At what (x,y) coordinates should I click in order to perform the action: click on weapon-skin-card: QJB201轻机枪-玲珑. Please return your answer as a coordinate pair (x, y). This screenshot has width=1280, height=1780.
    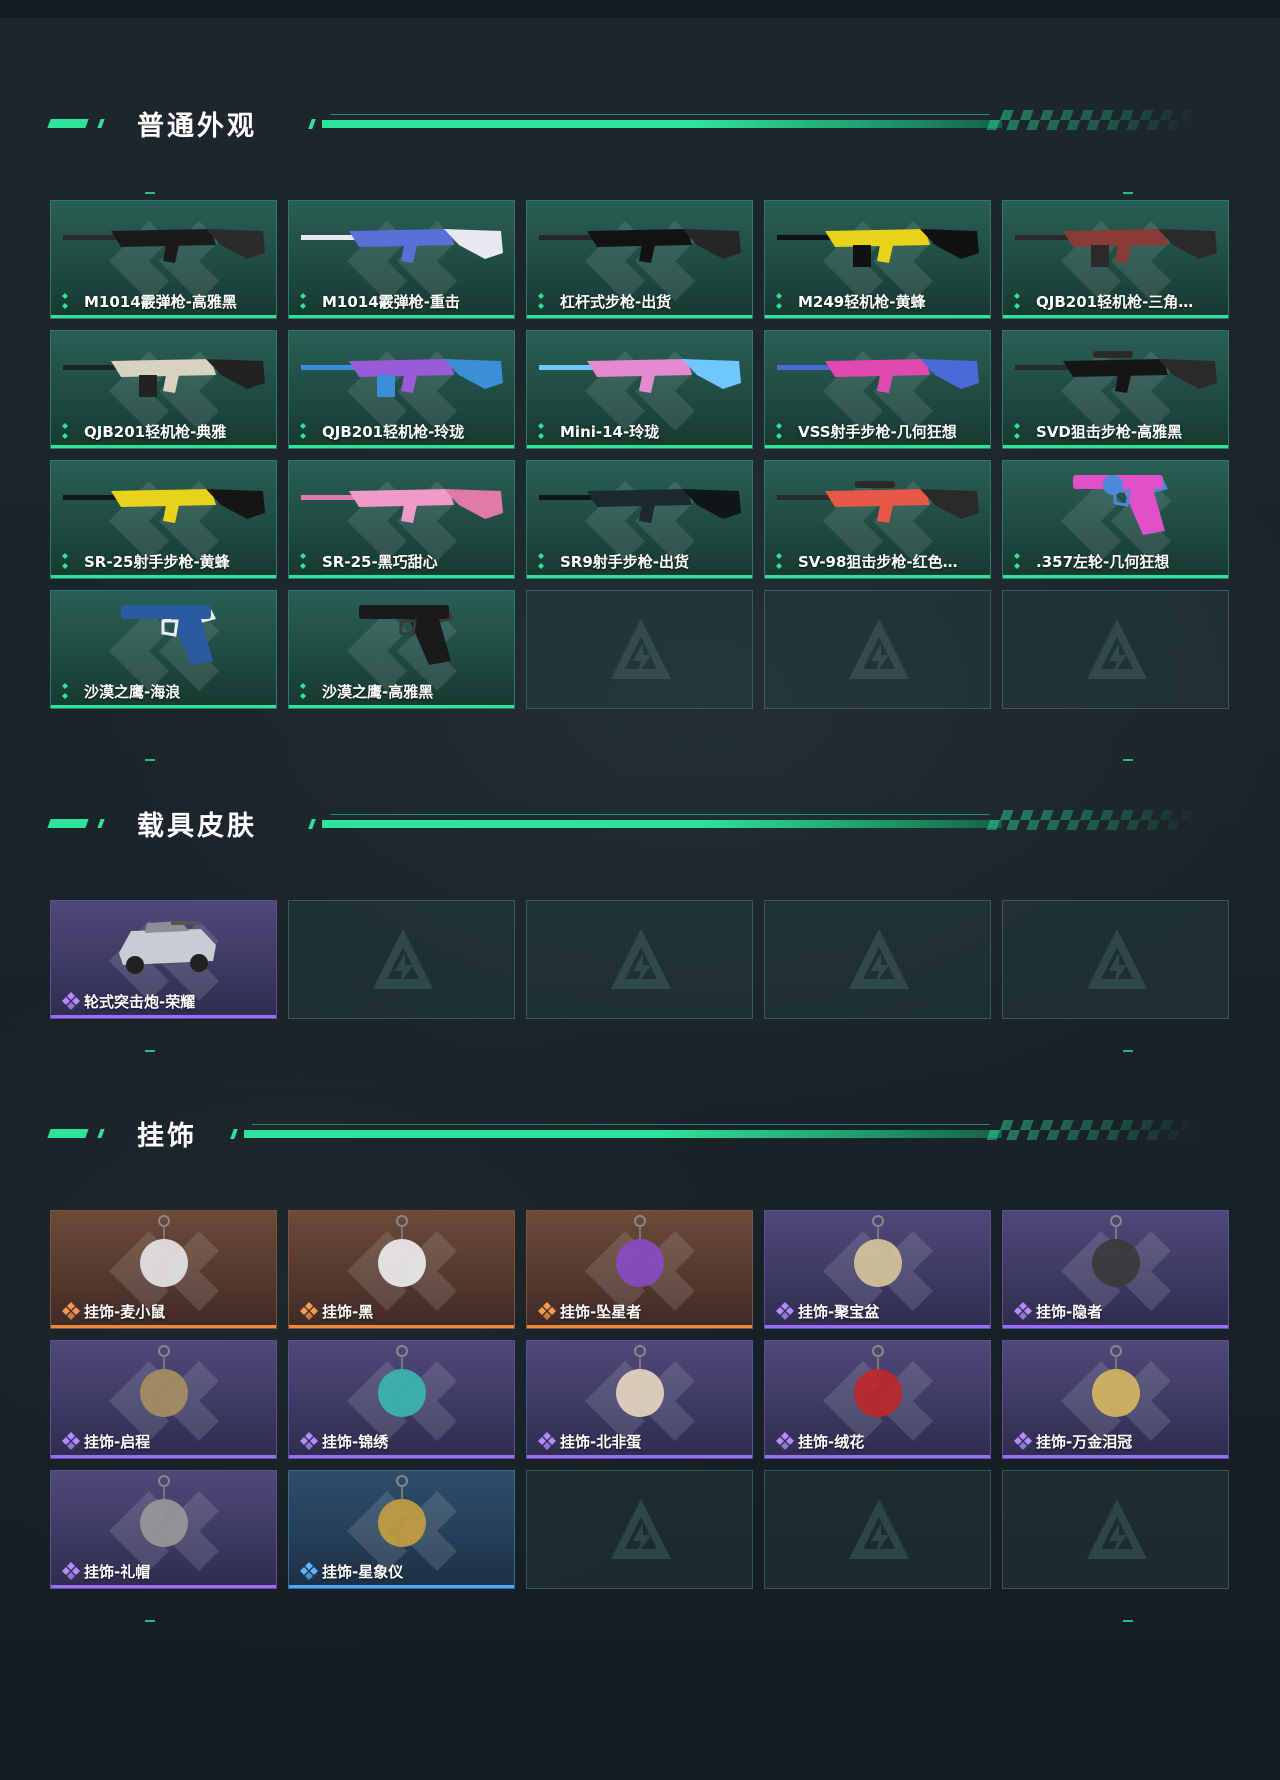
    Looking at the image, I should click on (401, 389).